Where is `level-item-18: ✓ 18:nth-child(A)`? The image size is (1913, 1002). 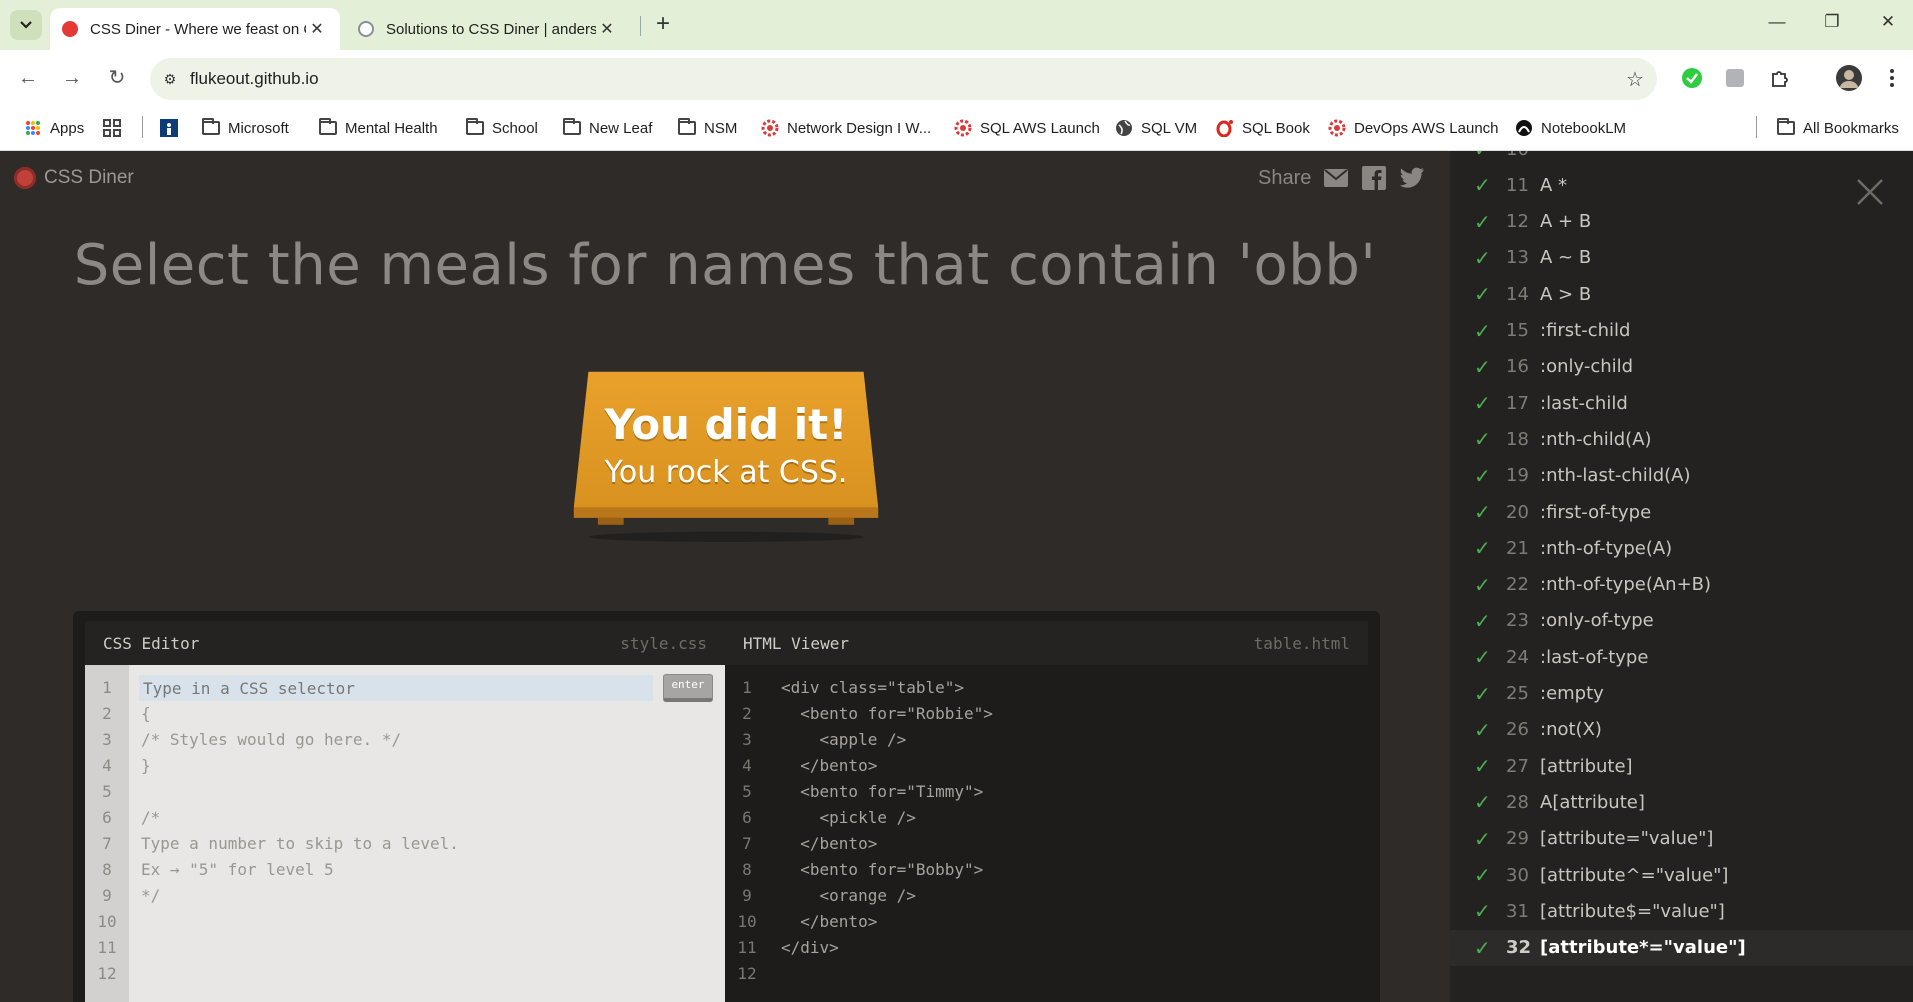
level-item-18: ✓ 18:nth-child(A) is located at coordinates (1681, 439).